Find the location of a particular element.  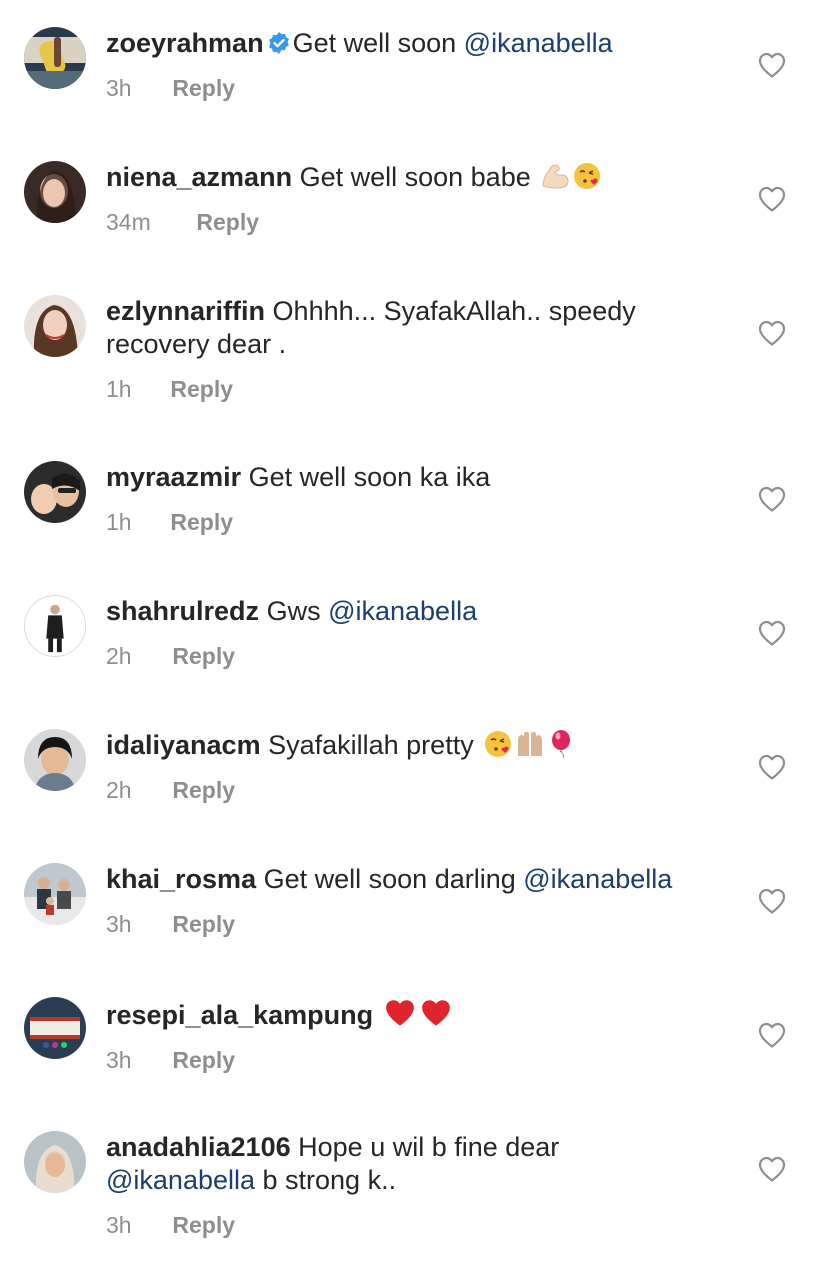

comment-text: shahrulredz Gws @ikanabella is located at coordinates (396, 611).